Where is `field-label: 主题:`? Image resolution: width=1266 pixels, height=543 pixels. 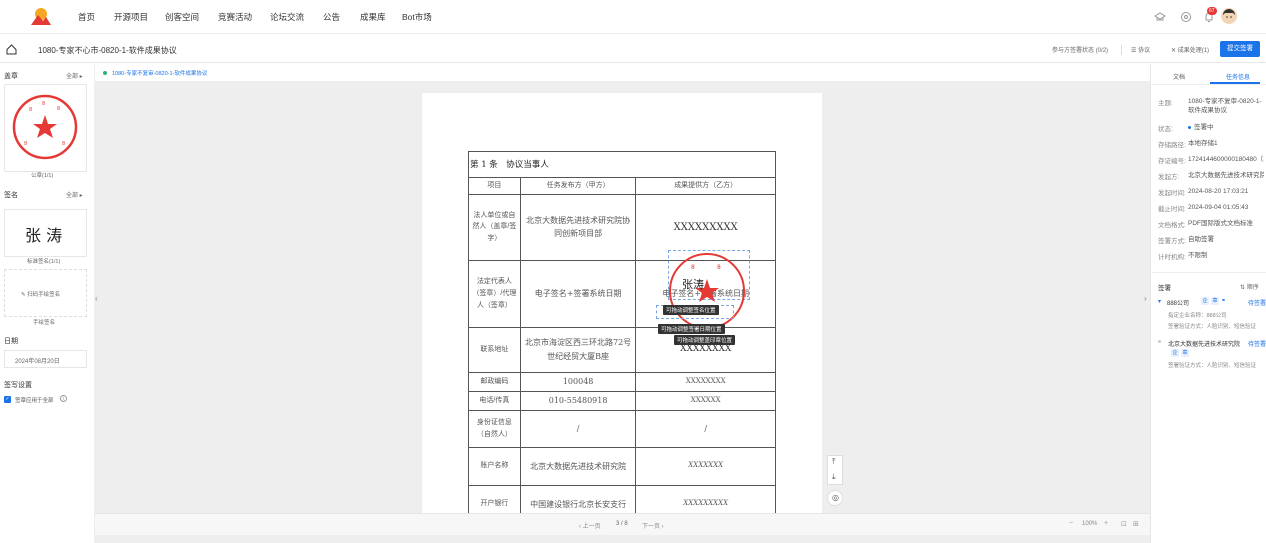
field-label: 主题: is located at coordinates (1165, 103).